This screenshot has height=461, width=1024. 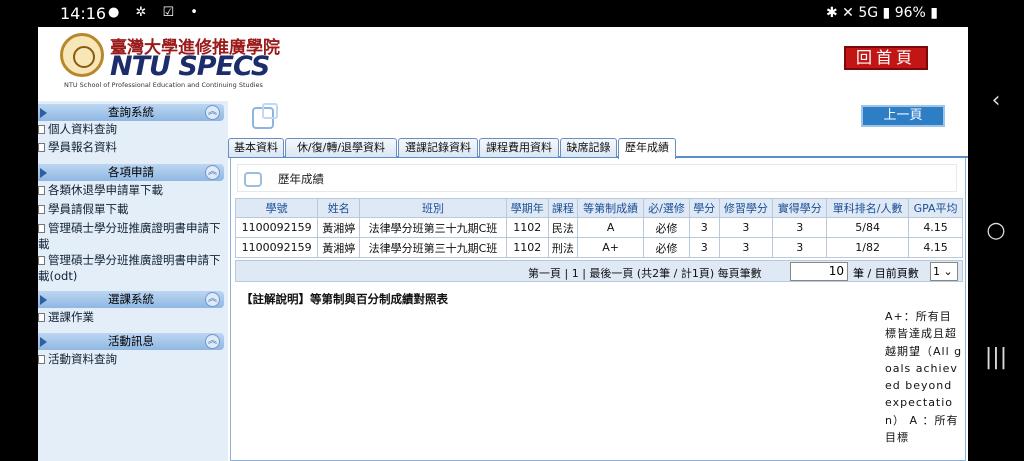 I want to click on sidebar-item-label: 管理碩士學分班推廣證明書申請下載(odt), so click(x=129, y=268).